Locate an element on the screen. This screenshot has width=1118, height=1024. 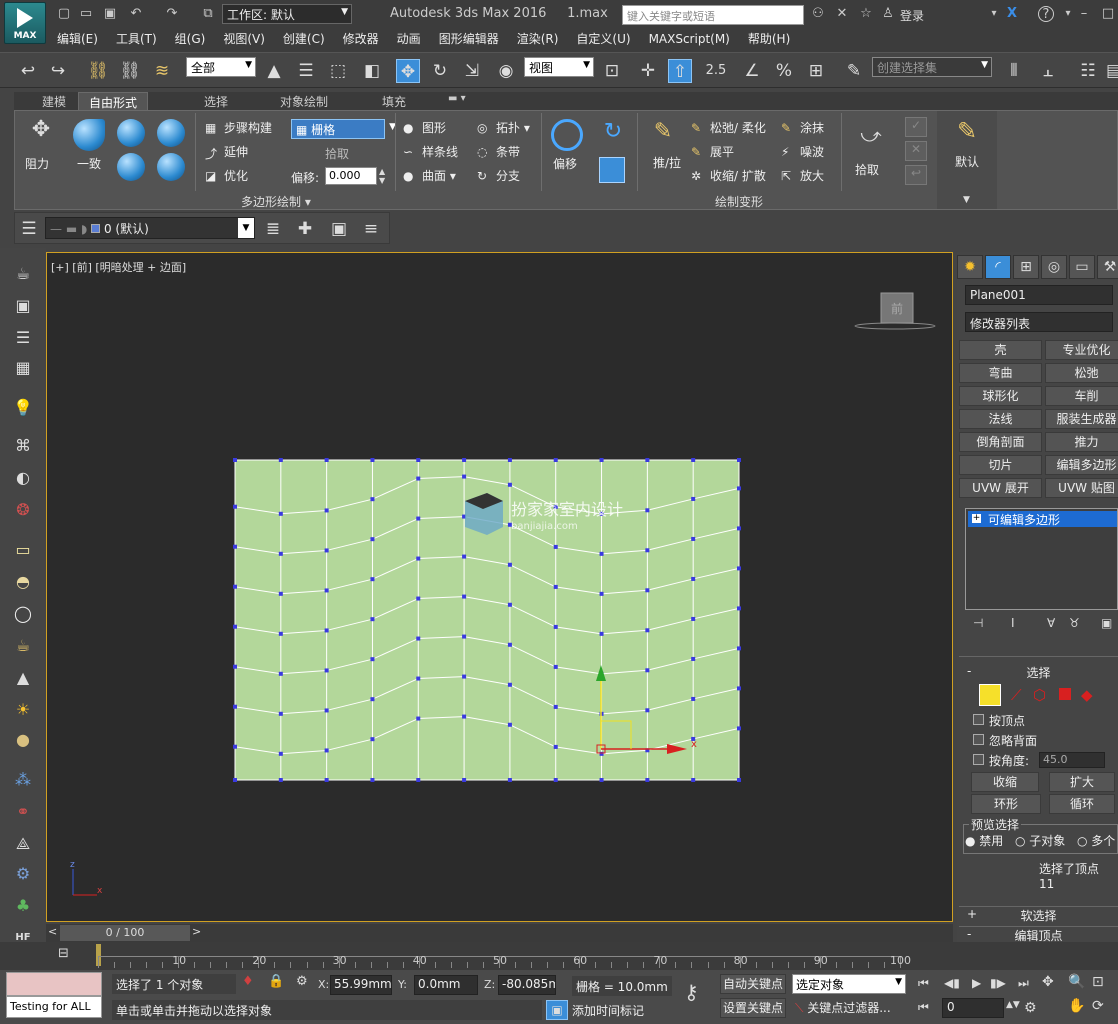
show-end-result-icon: Ⅰ is located at coordinates (1013, 623).